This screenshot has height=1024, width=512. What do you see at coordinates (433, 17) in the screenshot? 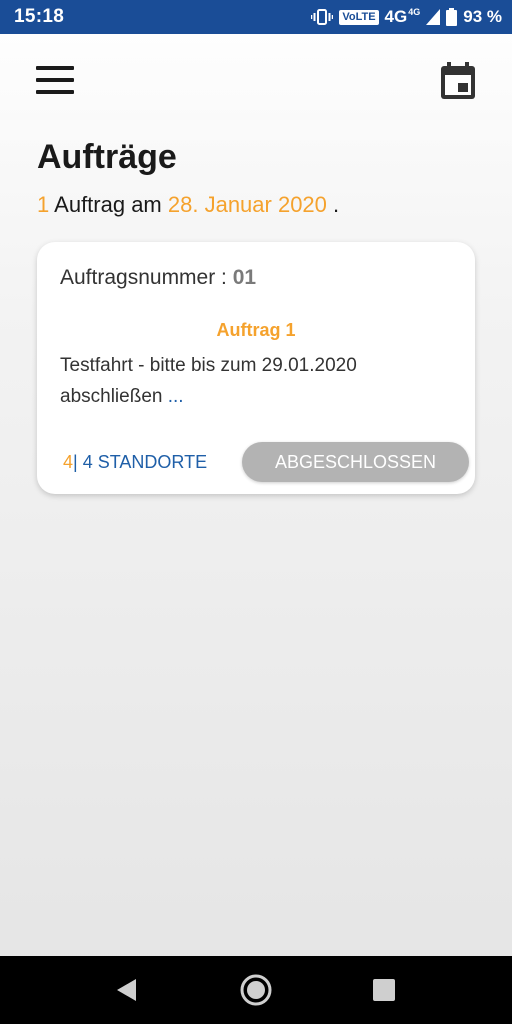
I see `signal-icon` at bounding box center [433, 17].